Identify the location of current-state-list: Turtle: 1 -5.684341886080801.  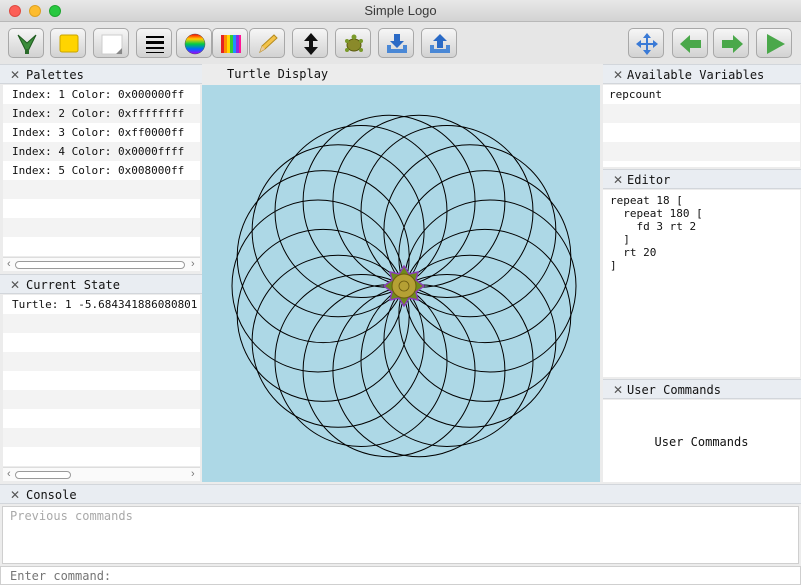
(101, 380).